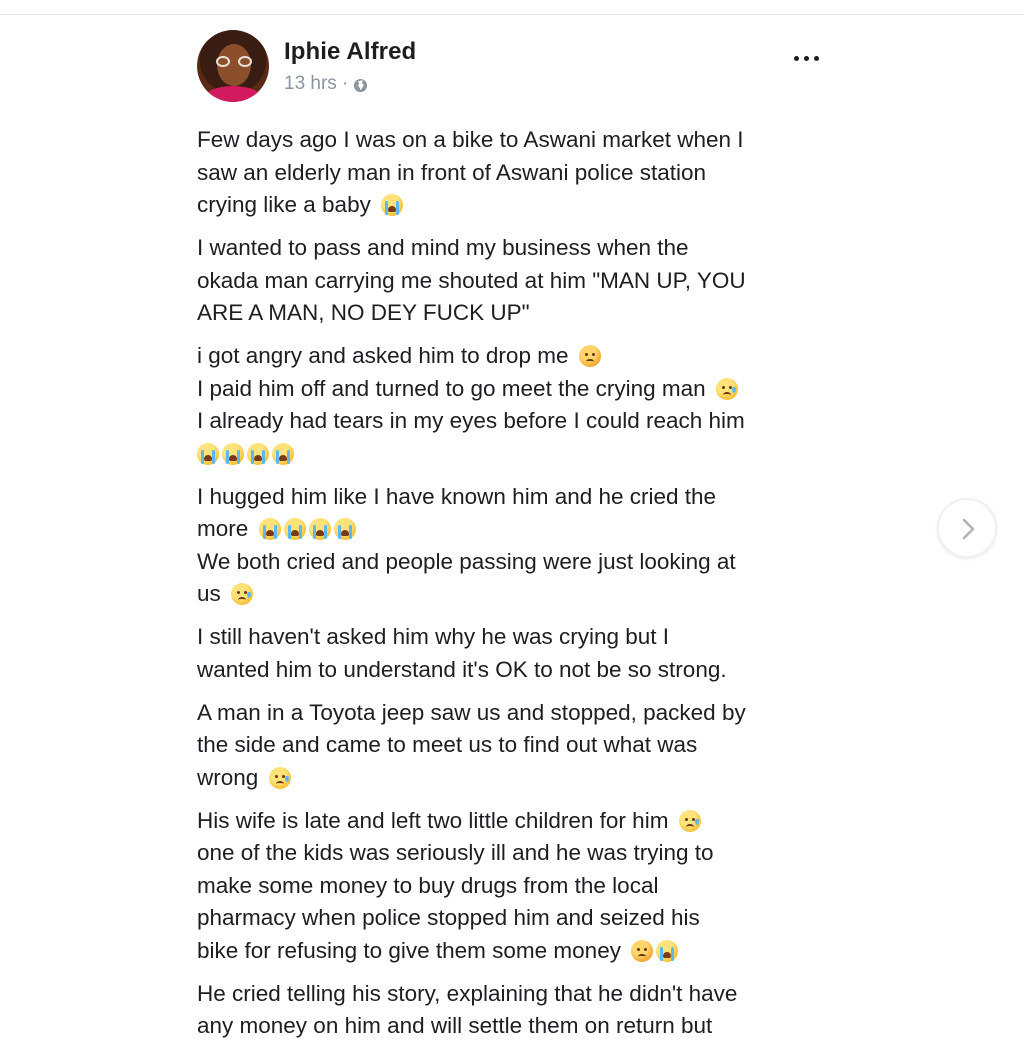 Image resolution: width=1024 pixels, height=1053 pixels. Describe the element at coordinates (310, 84) in the screenshot. I see `post-time: 13 hrs` at that location.